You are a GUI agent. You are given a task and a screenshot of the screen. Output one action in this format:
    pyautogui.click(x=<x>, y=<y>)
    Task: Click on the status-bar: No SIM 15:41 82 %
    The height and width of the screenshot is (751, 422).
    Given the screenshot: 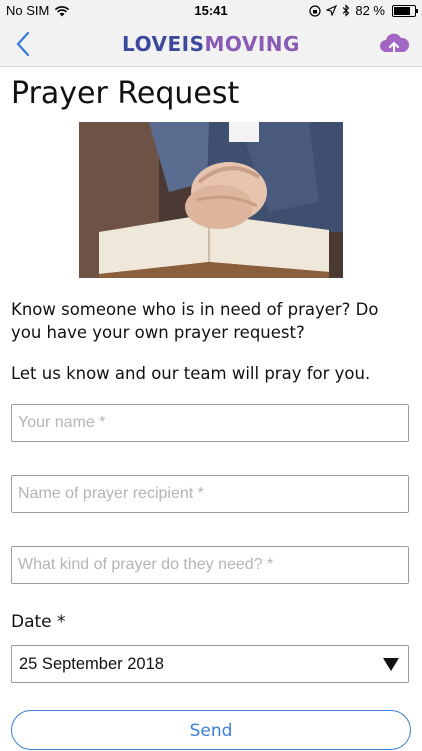 What is the action you would take?
    pyautogui.click(x=211, y=11)
    